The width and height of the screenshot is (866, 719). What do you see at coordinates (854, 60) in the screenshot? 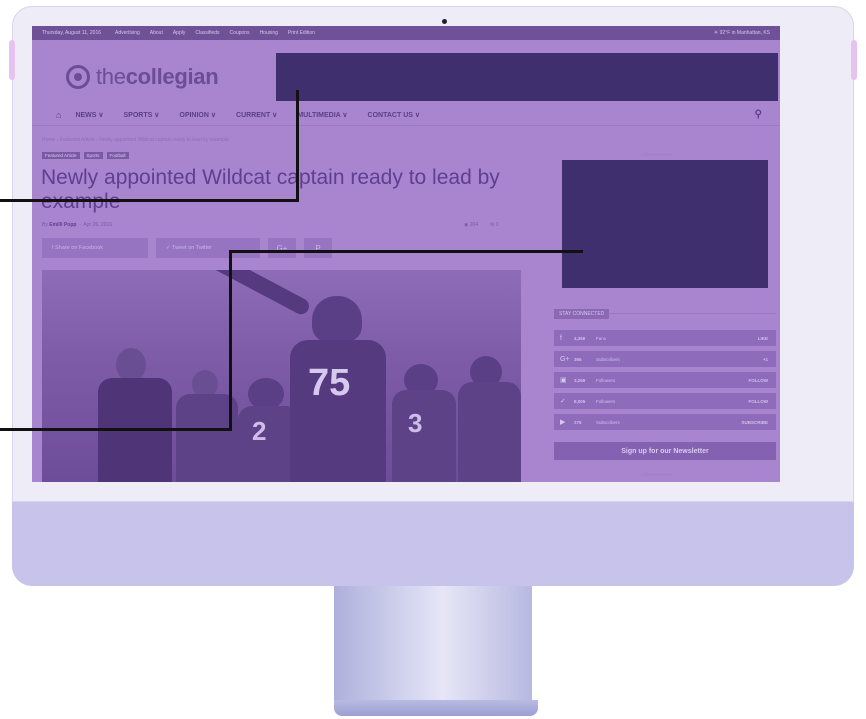
I see `side-glint-right` at bounding box center [854, 60].